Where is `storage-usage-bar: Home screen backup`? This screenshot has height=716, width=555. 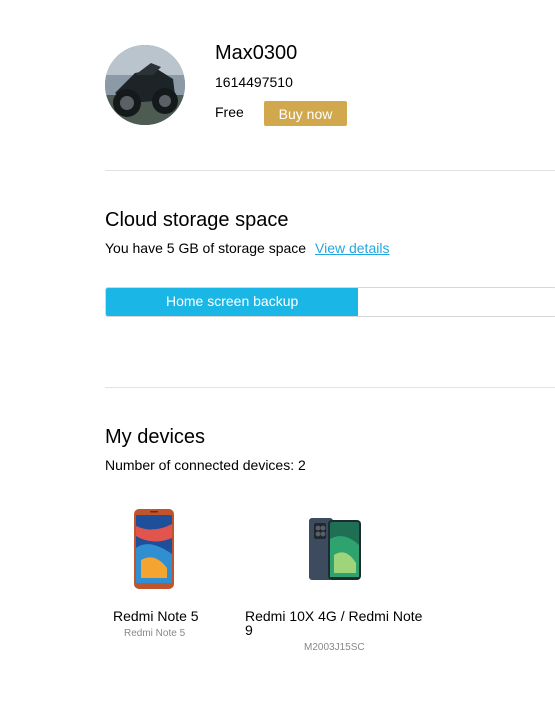
storage-usage-bar: Home screen backup is located at coordinates (330, 302).